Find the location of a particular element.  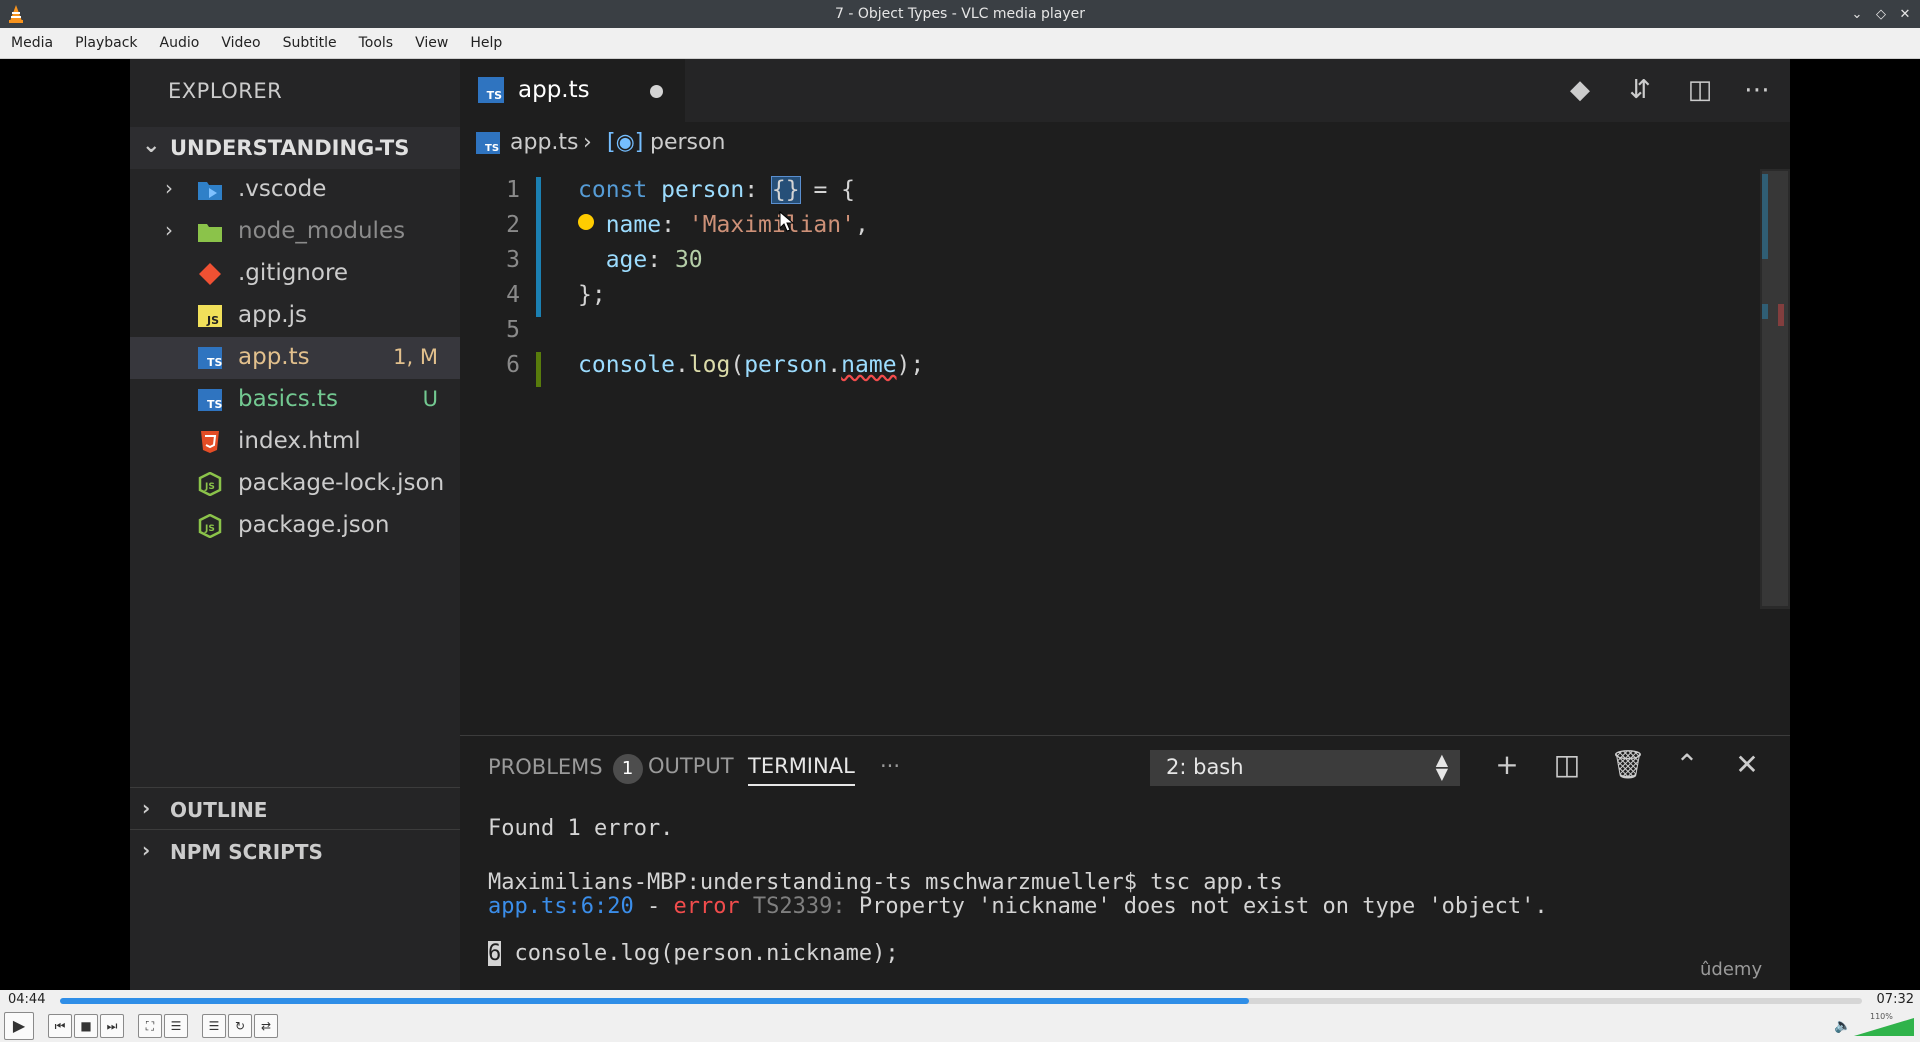

menu-subtitle: Subtitle is located at coordinates (310, 43).